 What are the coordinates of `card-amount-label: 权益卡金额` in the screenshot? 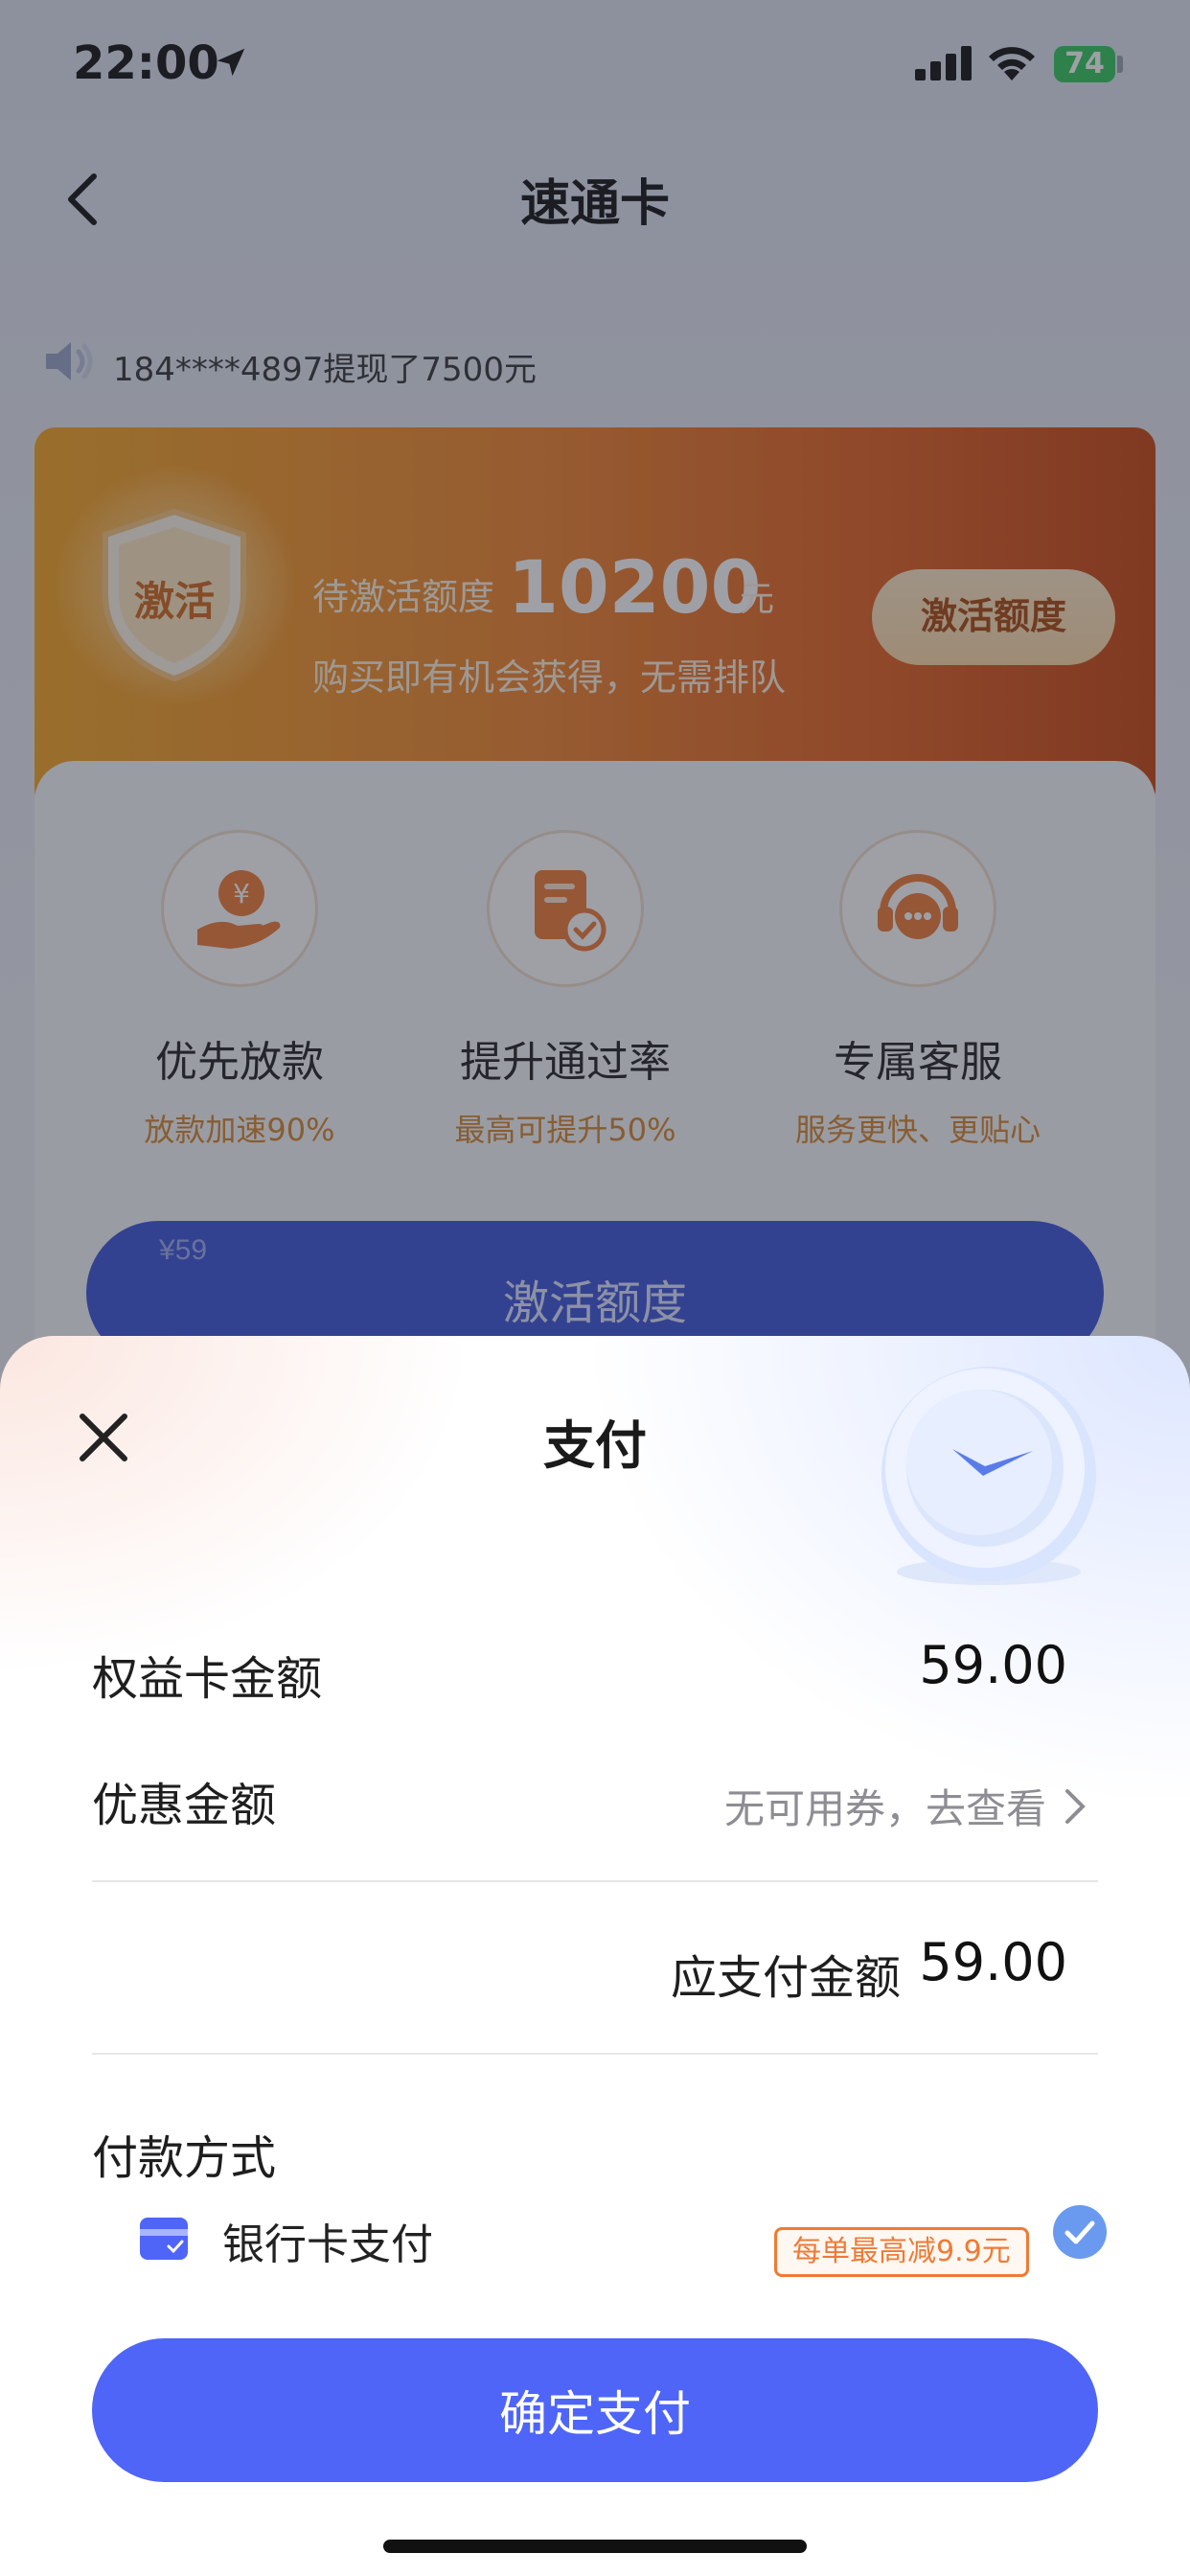 It's located at (207, 1679).